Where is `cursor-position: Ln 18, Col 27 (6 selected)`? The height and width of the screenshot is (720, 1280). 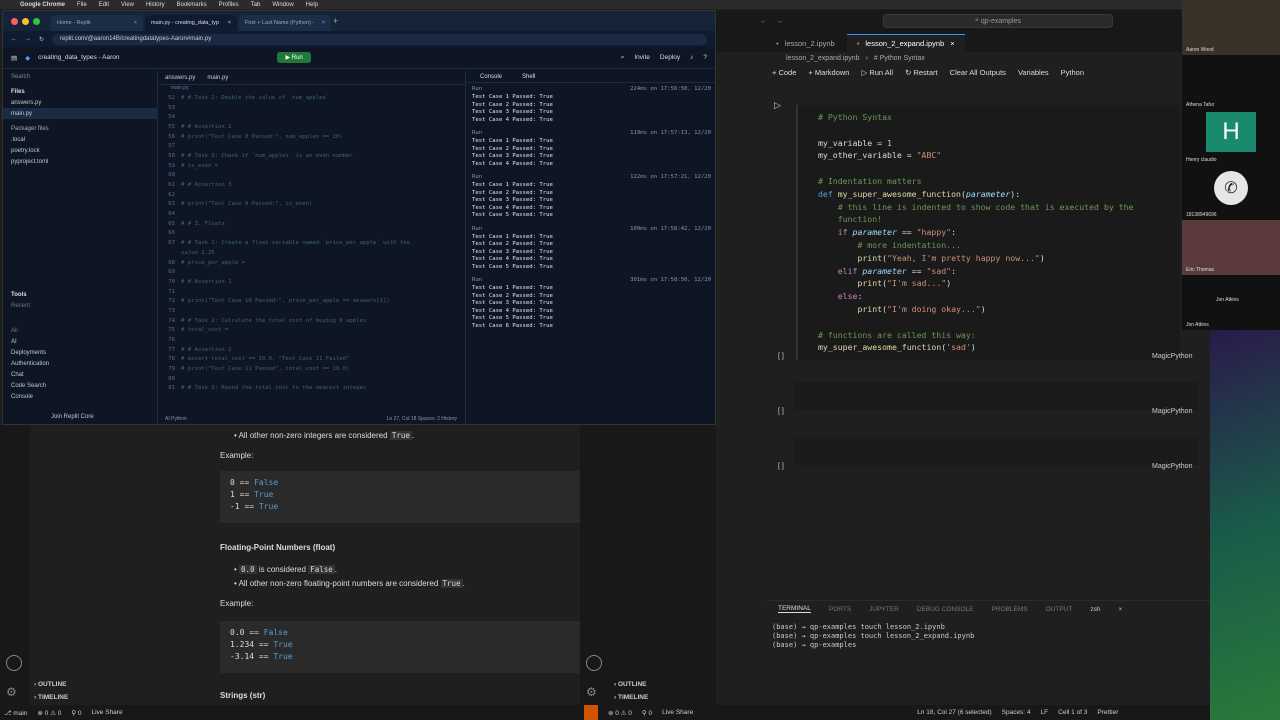
cursor-position: Ln 18, Col 27 (6 selected) is located at coordinates (954, 712).